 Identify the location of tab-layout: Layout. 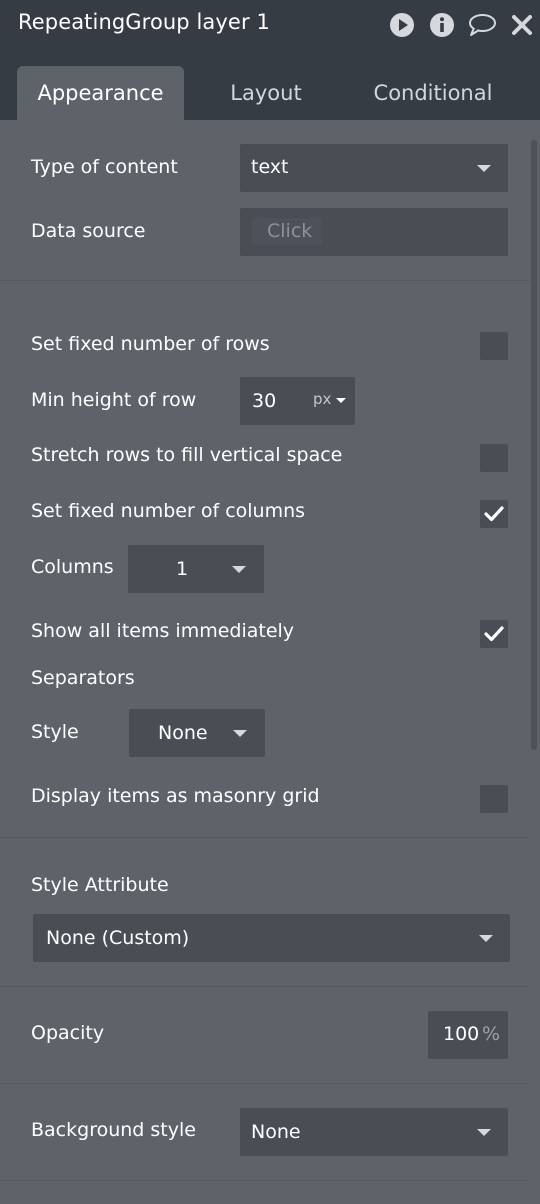
(266, 93).